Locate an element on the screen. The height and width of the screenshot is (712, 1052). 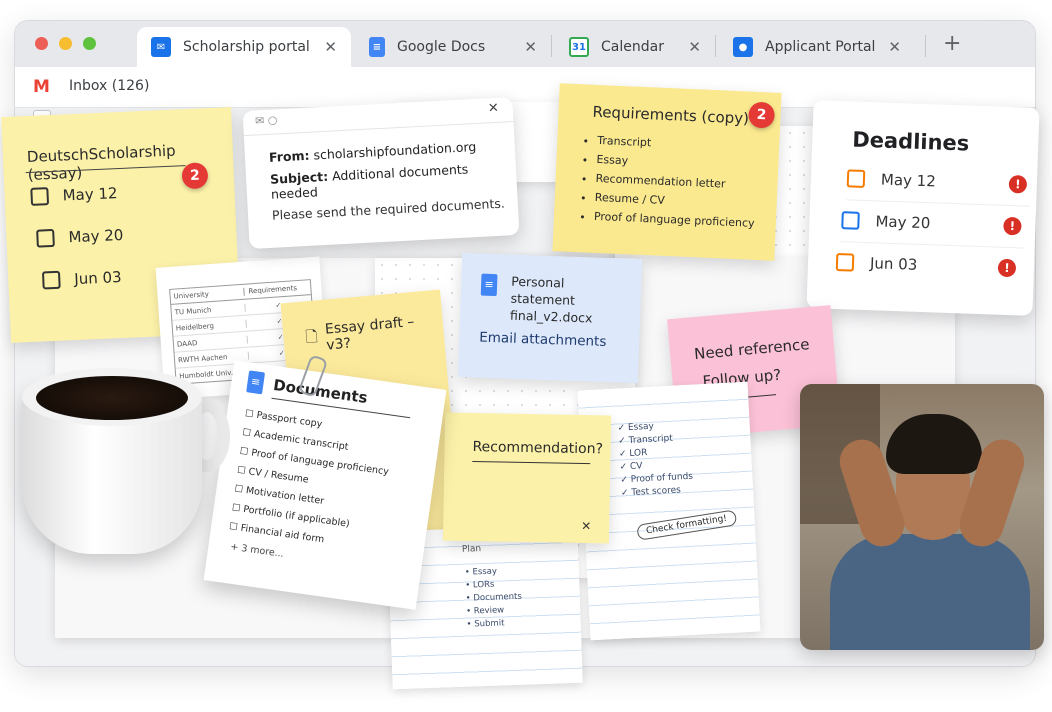
hair-shape is located at coordinates (934, 444).